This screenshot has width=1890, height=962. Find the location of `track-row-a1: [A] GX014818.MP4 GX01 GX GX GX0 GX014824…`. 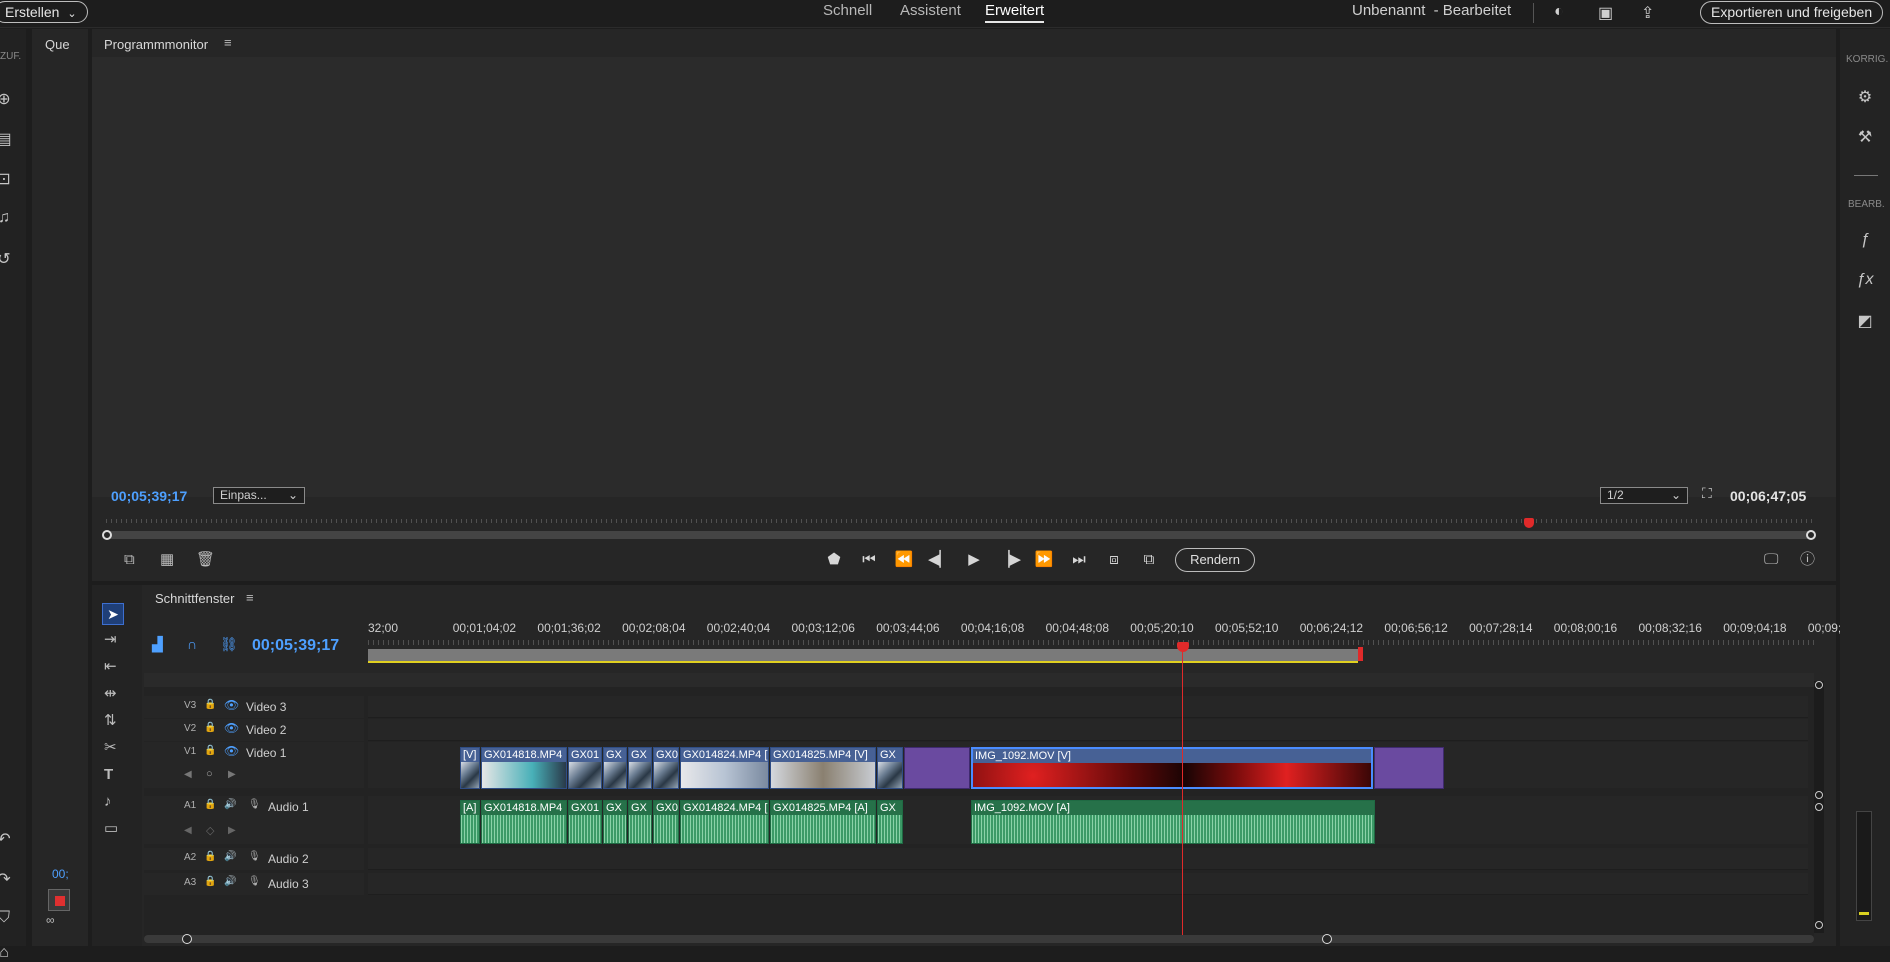

track-row-a1: [A] GX014818.MP4 GX01 GX GX GX0 GX014824… is located at coordinates (1088, 820).